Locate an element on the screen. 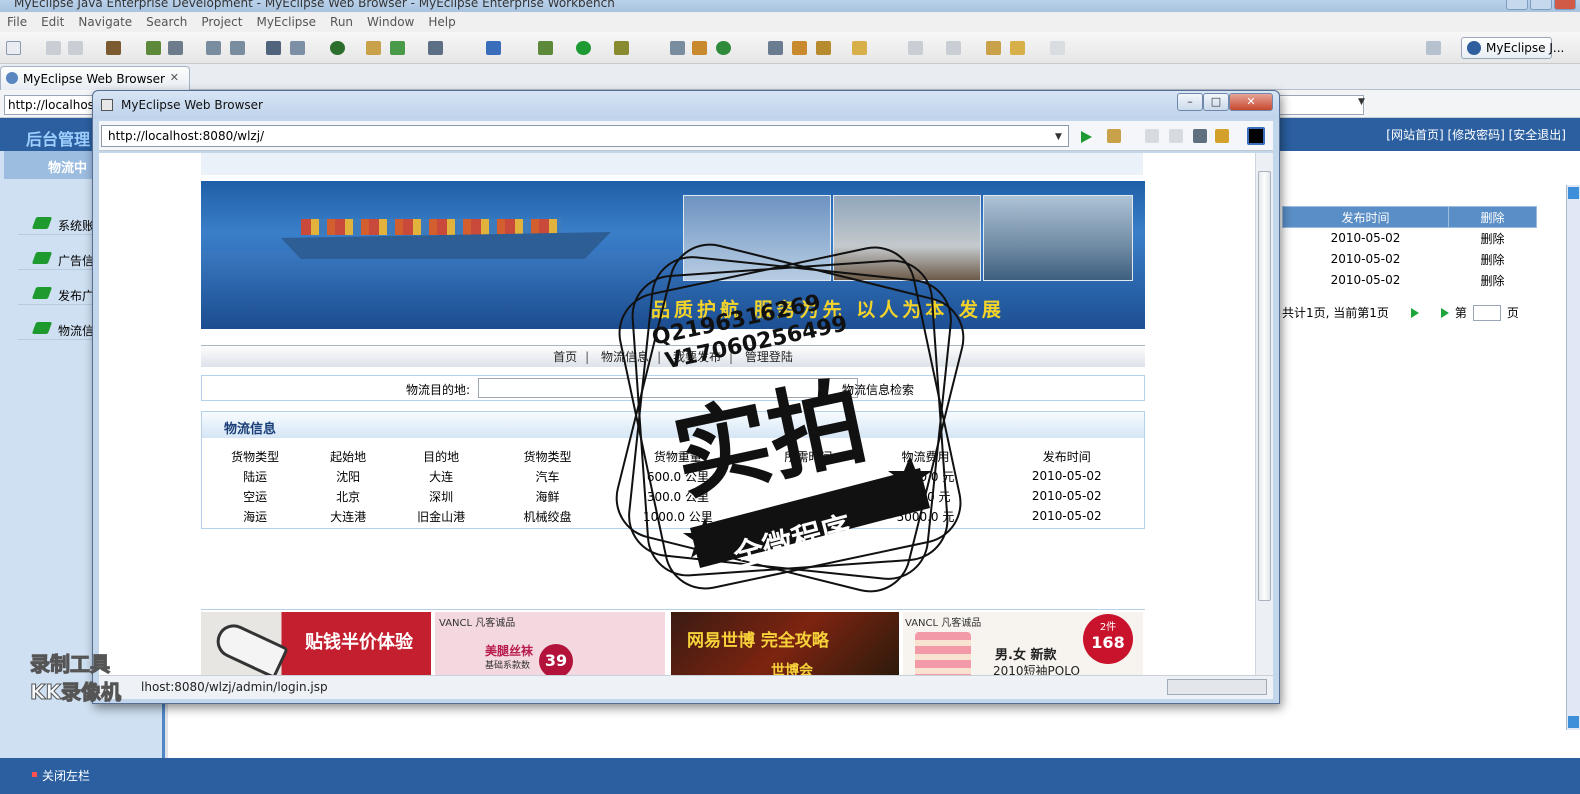 Image resolution: width=1580 pixels, height=794 pixels. menu-search: Search is located at coordinates (166, 22).